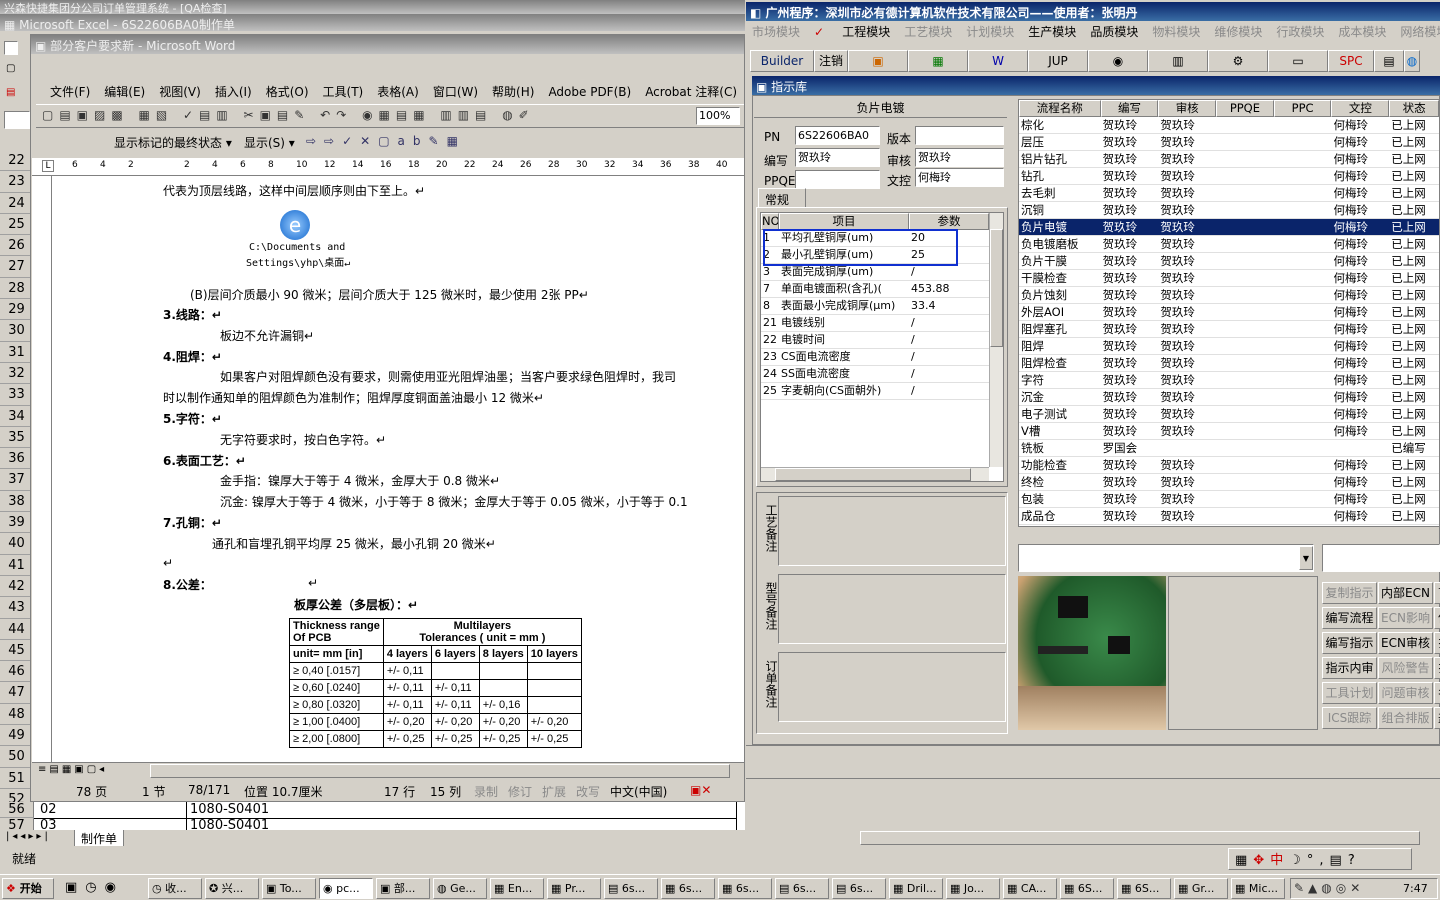 This screenshot has height=900, width=1440. Describe the element at coordinates (1052, 32) in the screenshot. I see `module-4: 生产模块` at that location.